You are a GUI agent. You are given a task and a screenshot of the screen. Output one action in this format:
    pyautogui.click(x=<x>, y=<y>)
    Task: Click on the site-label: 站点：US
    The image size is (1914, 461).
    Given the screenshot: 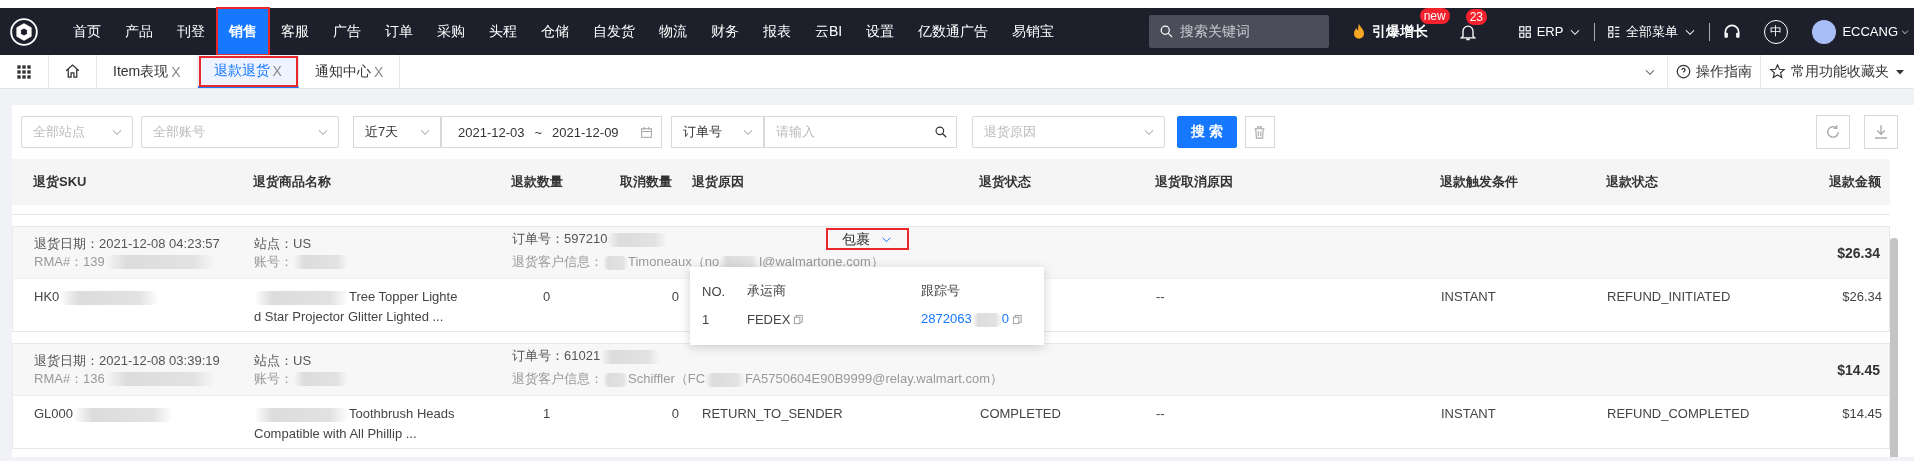 What is the action you would take?
    pyautogui.click(x=283, y=243)
    